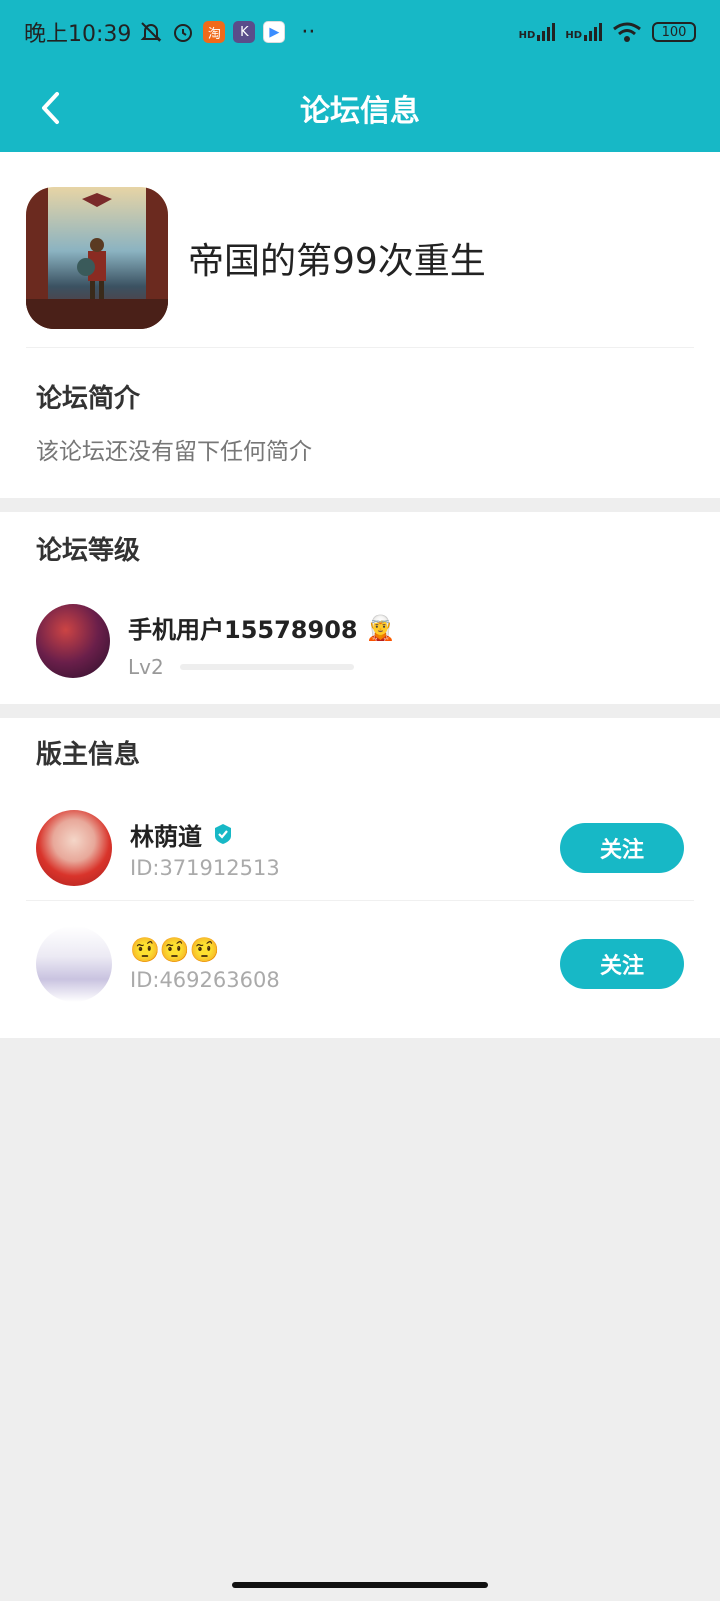 The image size is (720, 1601). What do you see at coordinates (205, 834) in the screenshot?
I see `moderator-name-row: 林荫道` at bounding box center [205, 834].